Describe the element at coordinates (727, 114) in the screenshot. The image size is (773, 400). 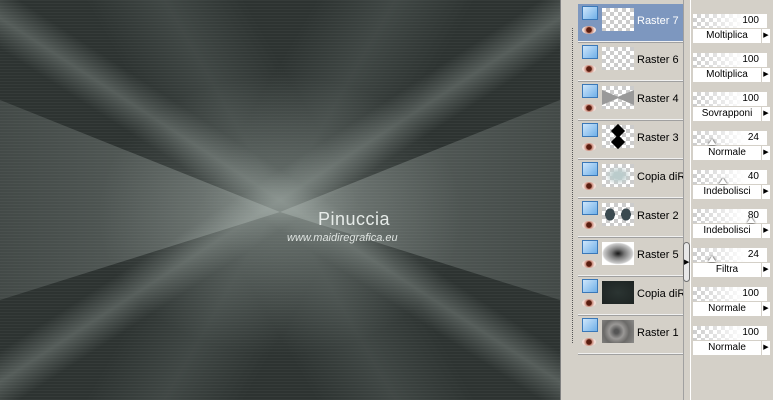
I see `blend-mode-select: Sovrapponi` at that location.